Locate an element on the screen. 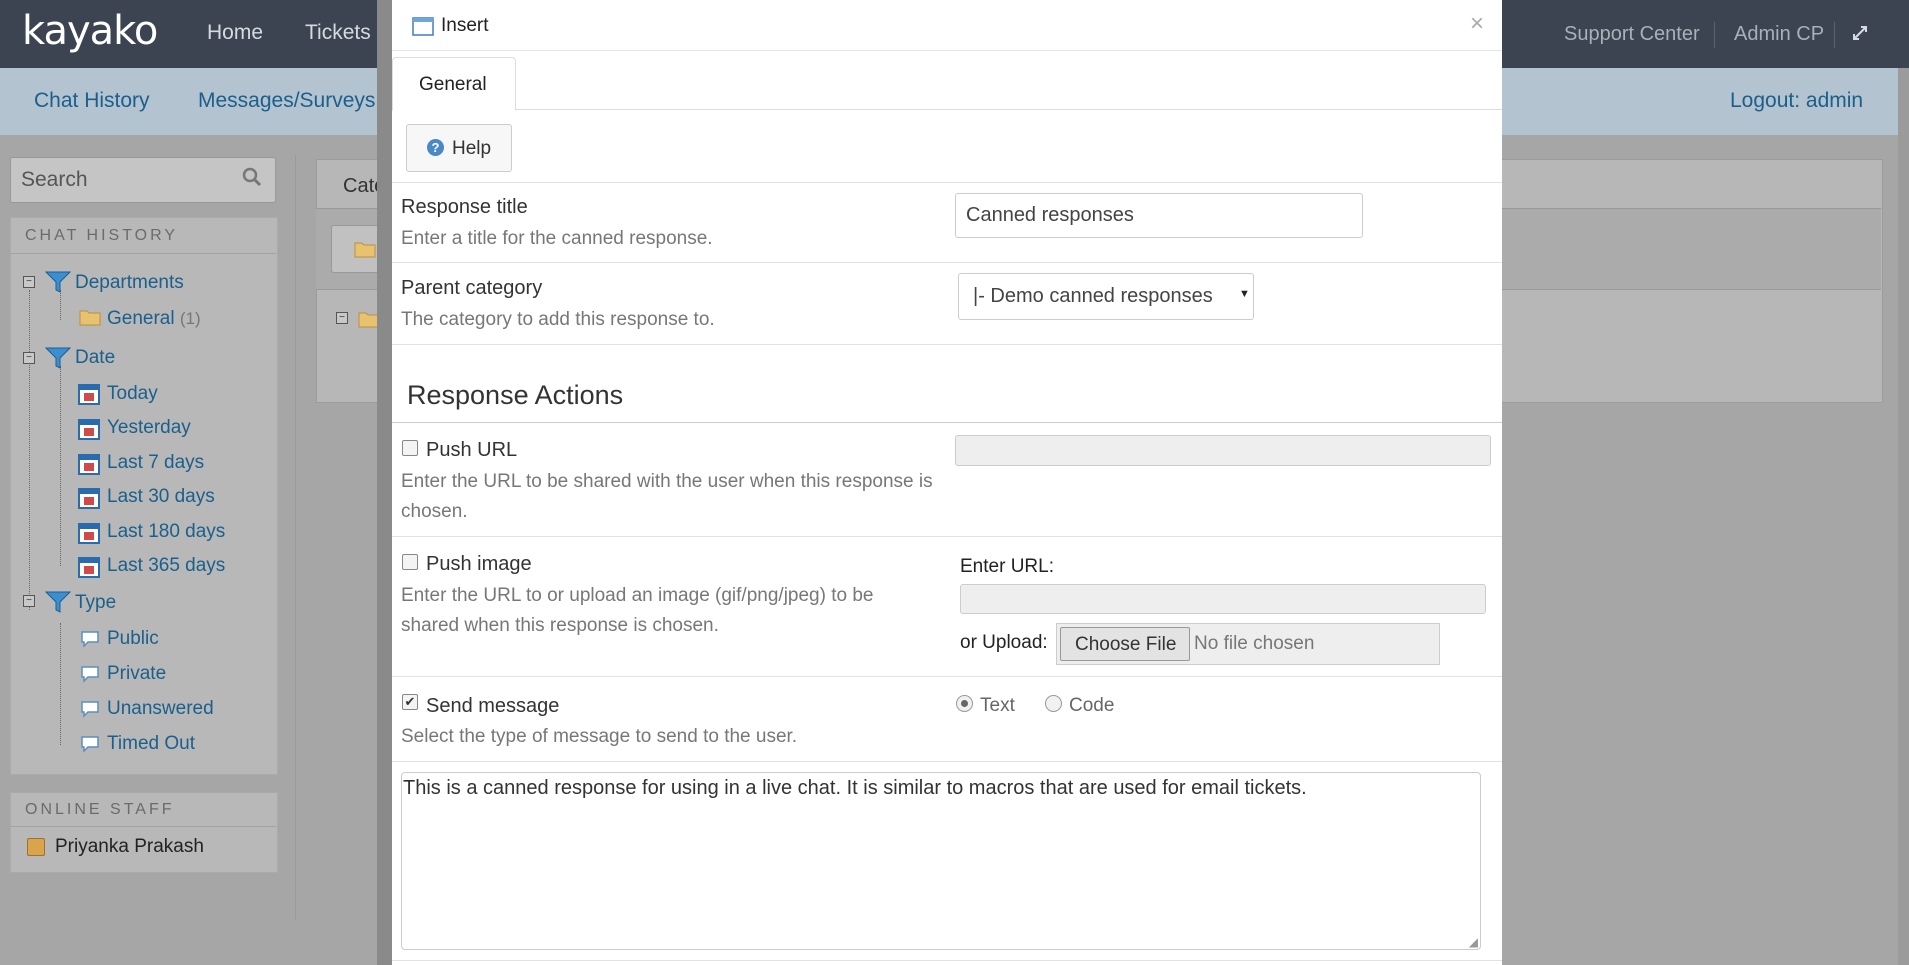 The width and height of the screenshot is (1909, 965). radio-text-label: Text is located at coordinates (997, 706).